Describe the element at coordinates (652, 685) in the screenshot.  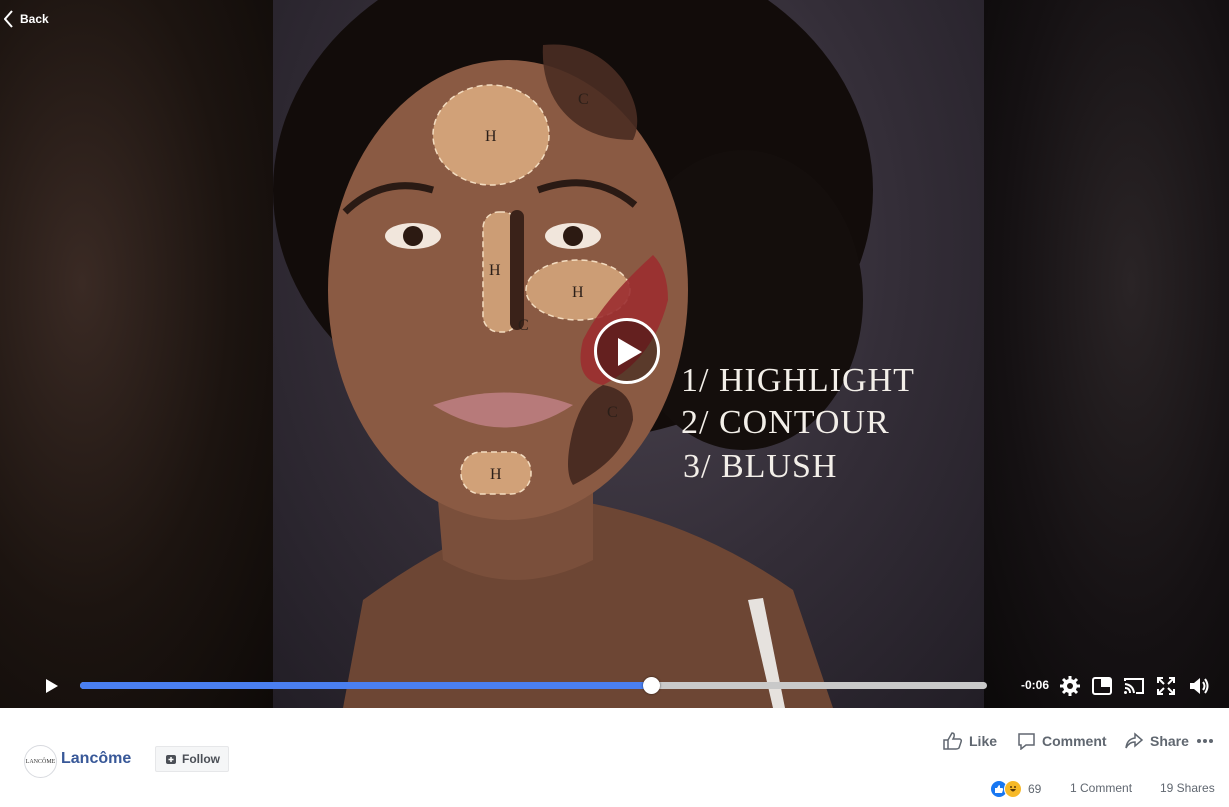
I see `scrubber-handle` at that location.